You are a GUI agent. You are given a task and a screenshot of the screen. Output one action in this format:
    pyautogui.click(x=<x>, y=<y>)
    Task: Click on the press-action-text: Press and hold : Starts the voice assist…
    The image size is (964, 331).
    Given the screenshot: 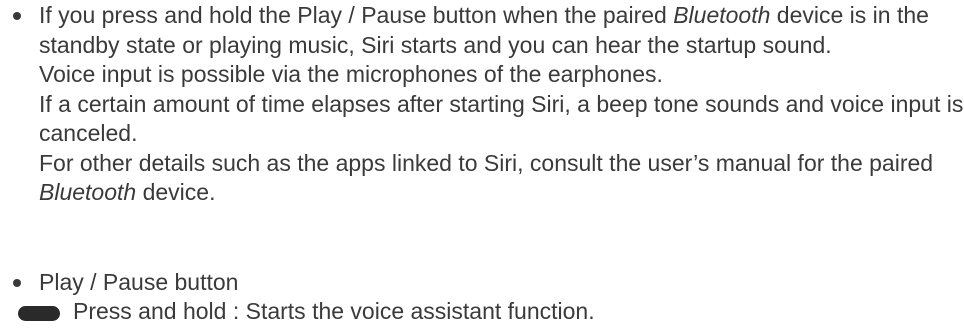 What is the action you would take?
    pyautogui.click(x=334, y=311)
    